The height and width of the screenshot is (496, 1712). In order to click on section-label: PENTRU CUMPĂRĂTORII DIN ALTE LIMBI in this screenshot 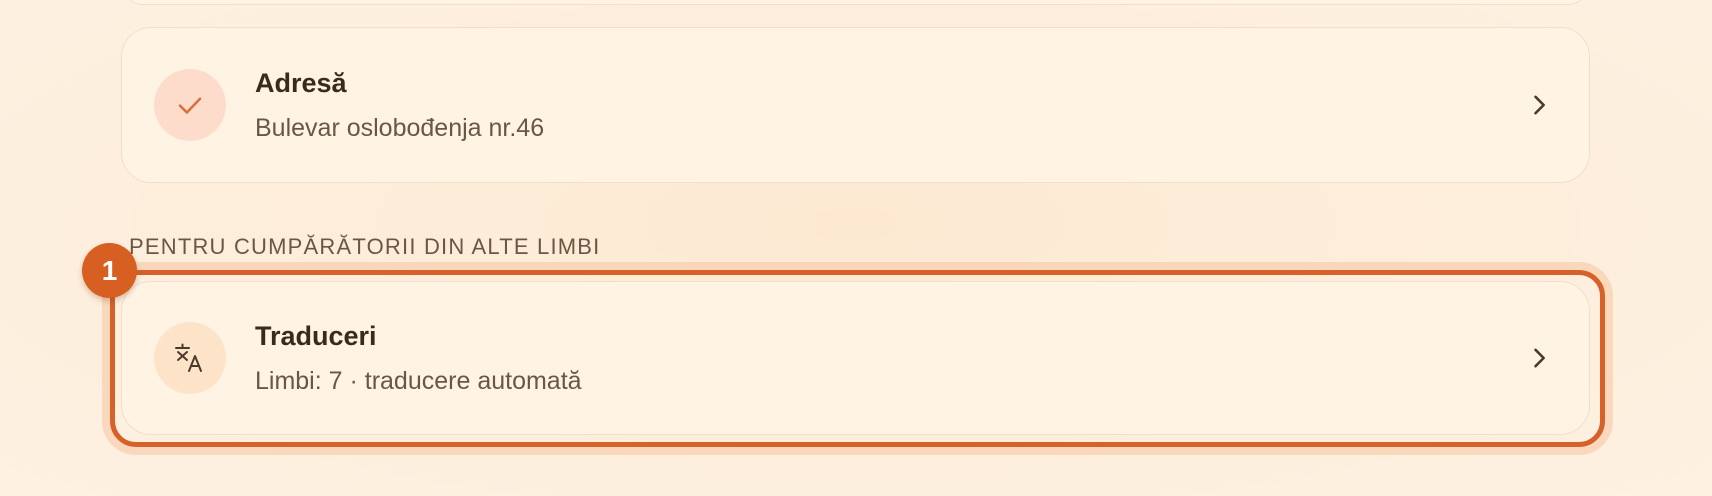, I will do `click(365, 246)`.